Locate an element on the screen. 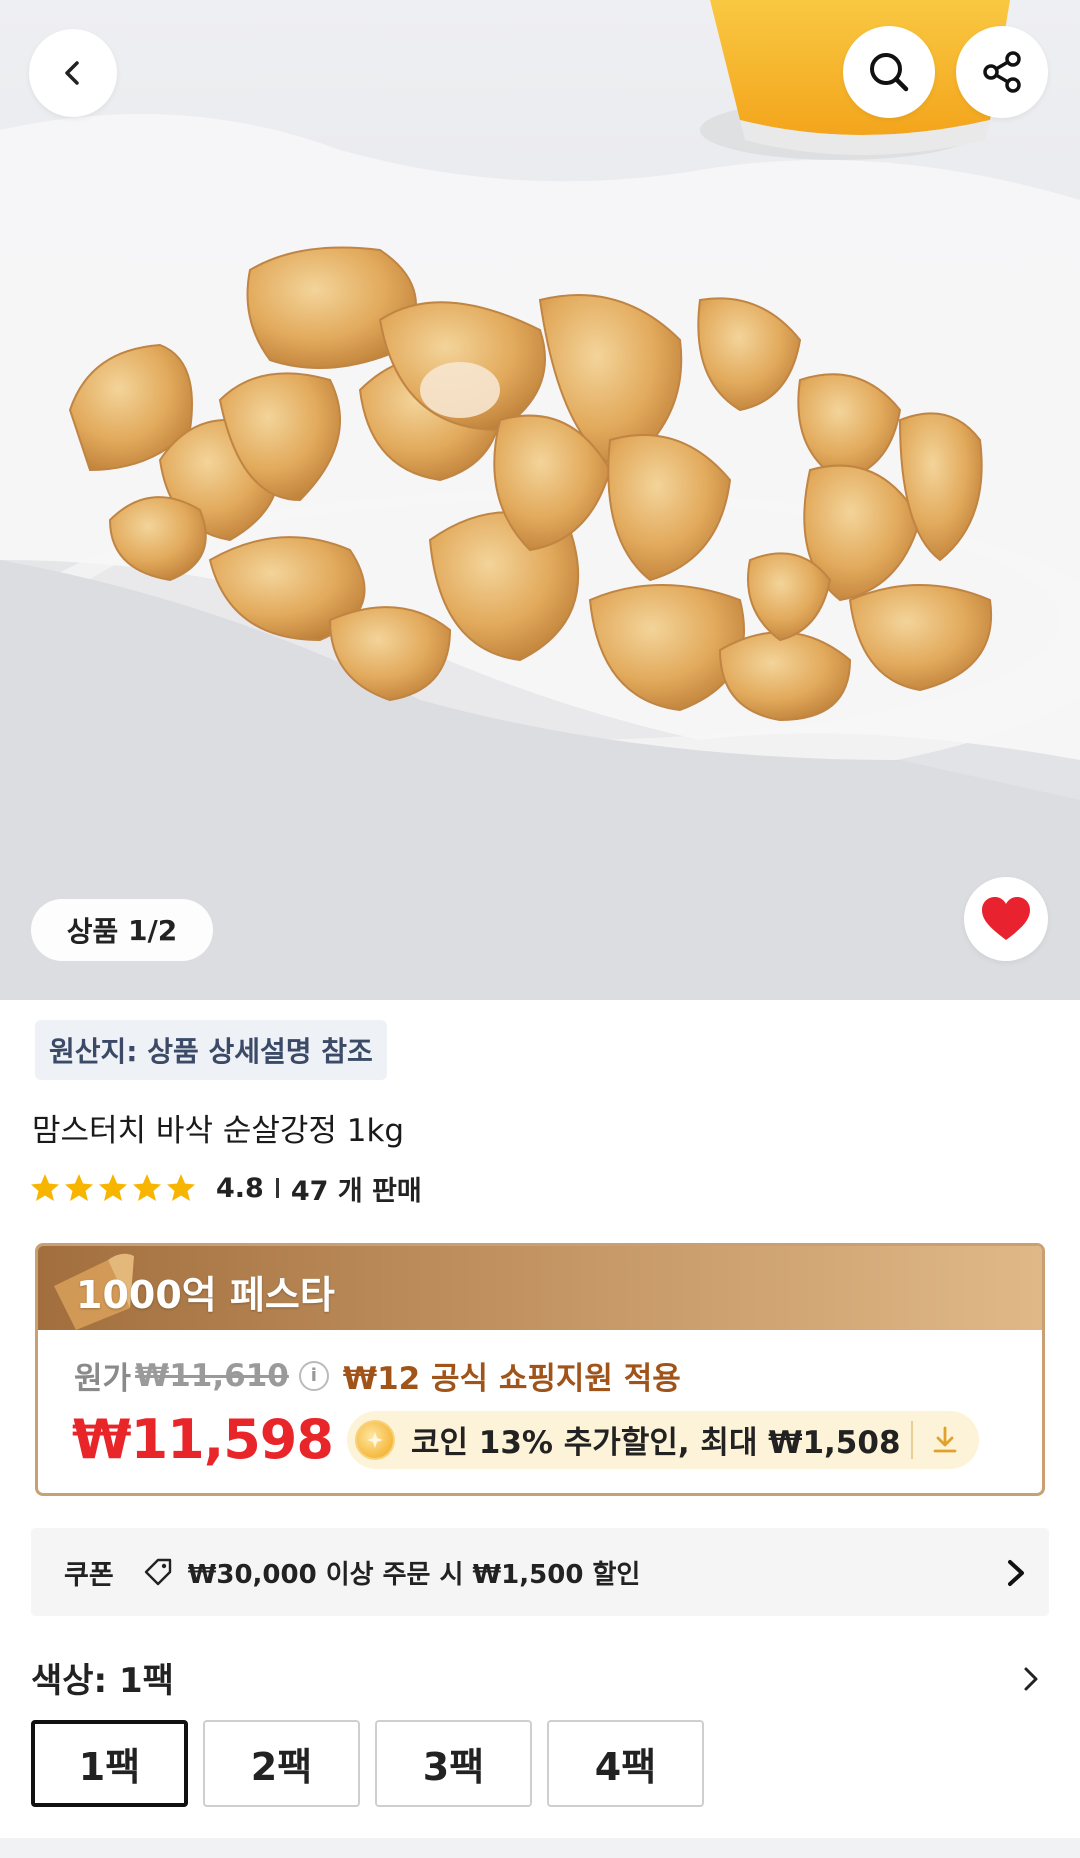  option-list: 1팩 2팩 3팩 4팩 is located at coordinates (367, 1763).